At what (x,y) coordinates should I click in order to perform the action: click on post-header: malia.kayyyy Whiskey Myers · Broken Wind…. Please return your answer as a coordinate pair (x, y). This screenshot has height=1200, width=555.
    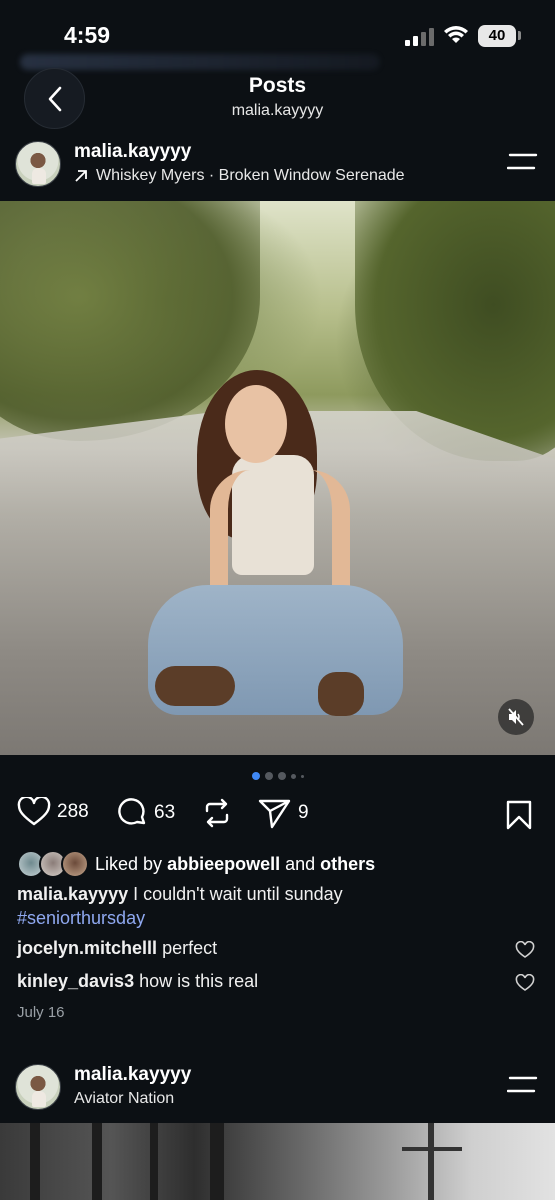
    Looking at the image, I should click on (277, 172).